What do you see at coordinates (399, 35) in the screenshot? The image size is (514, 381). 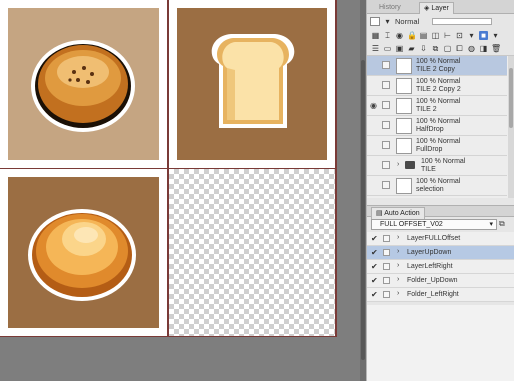 I see `reference-icon: ◉` at bounding box center [399, 35].